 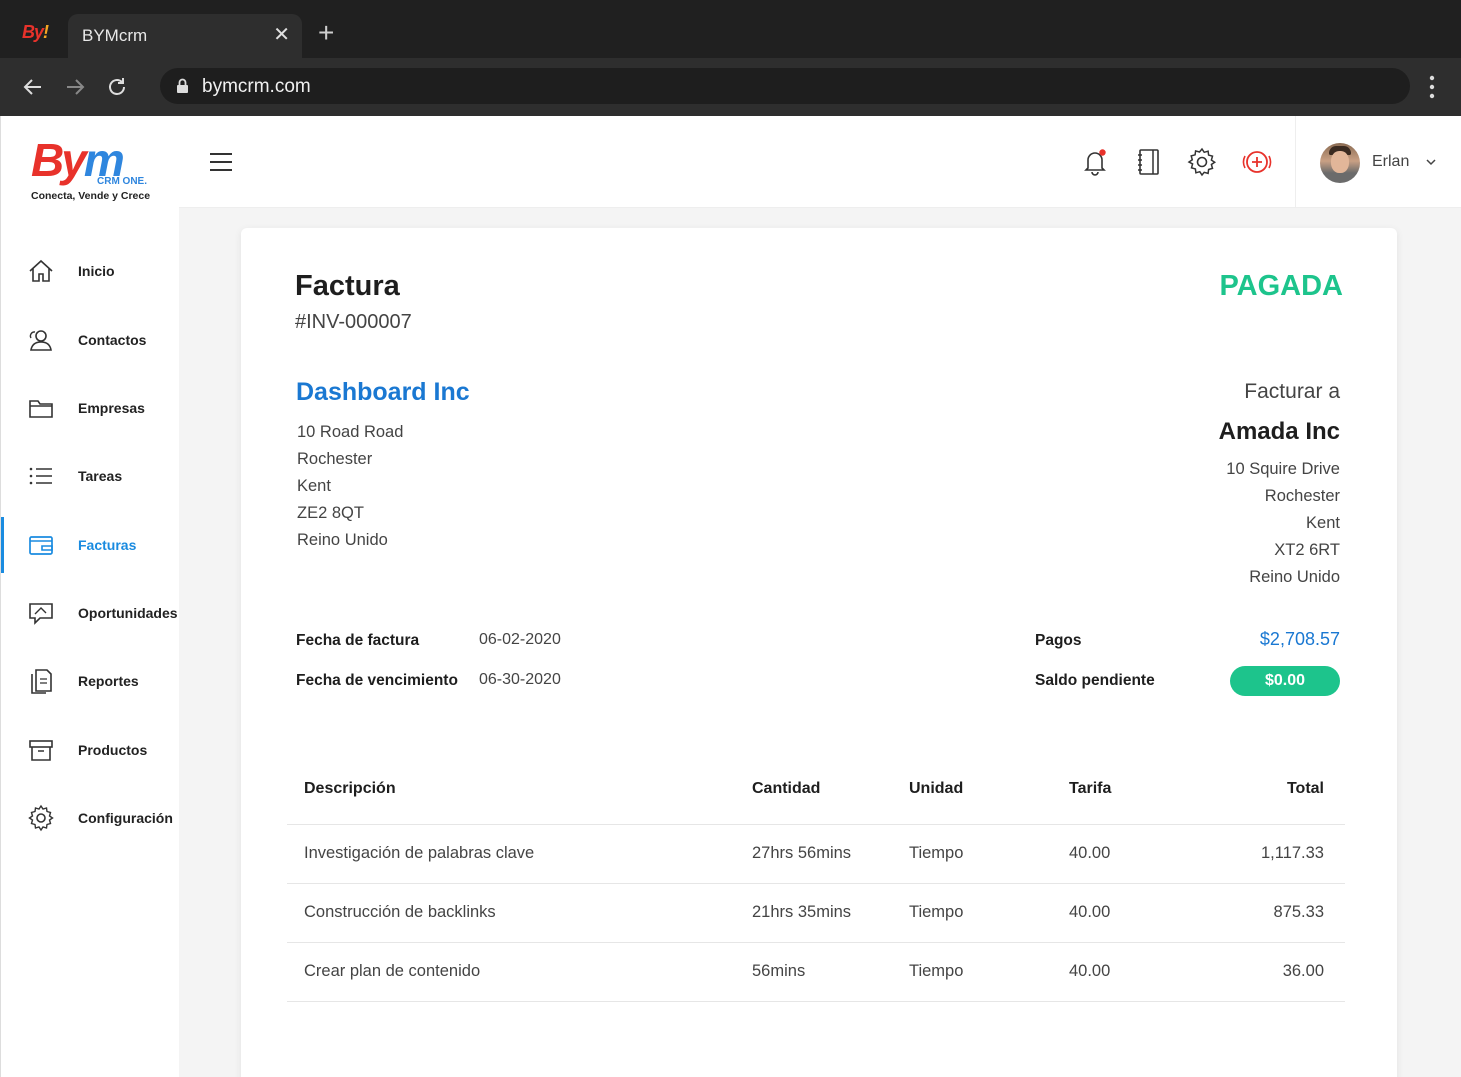 I want to click on user-menu: Erlan, so click(x=1378, y=162).